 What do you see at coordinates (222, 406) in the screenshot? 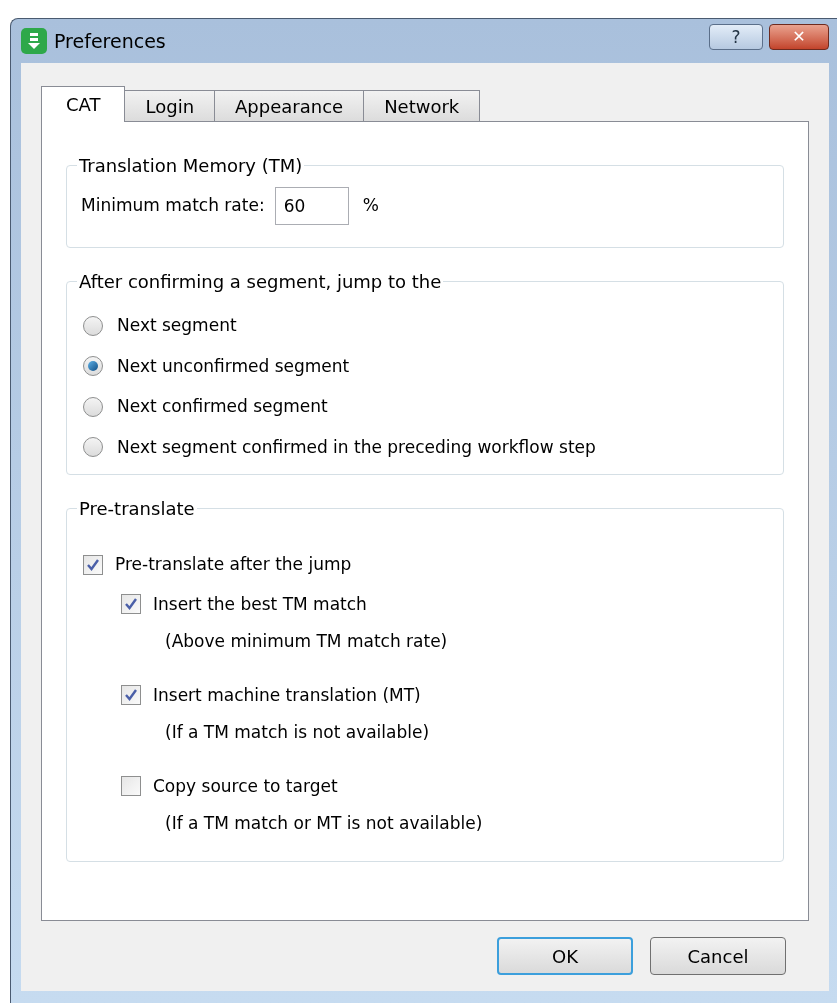
I see `option-label: Next confirmed segment` at bounding box center [222, 406].